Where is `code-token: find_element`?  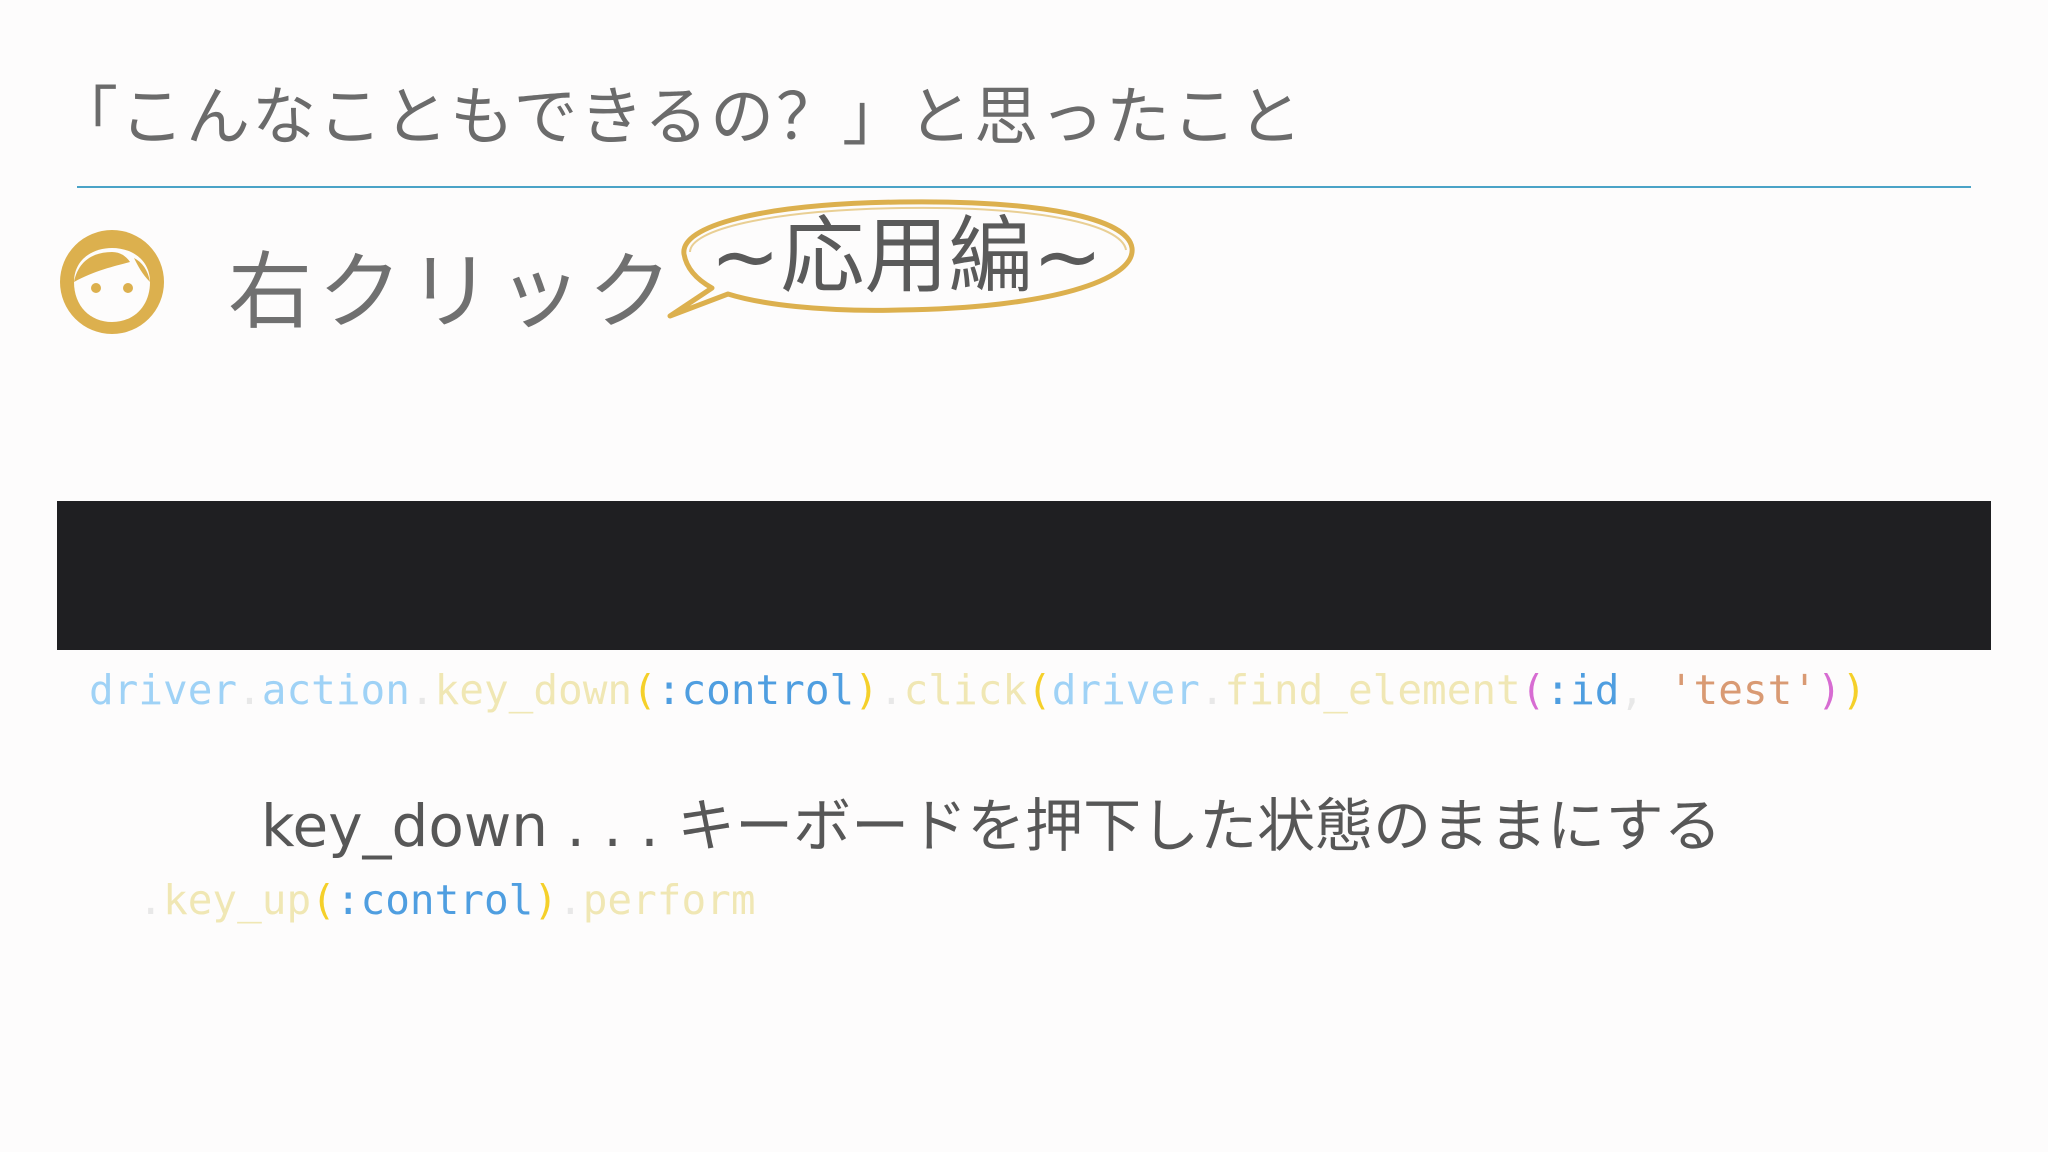
code-token: find_element is located at coordinates (1372, 690).